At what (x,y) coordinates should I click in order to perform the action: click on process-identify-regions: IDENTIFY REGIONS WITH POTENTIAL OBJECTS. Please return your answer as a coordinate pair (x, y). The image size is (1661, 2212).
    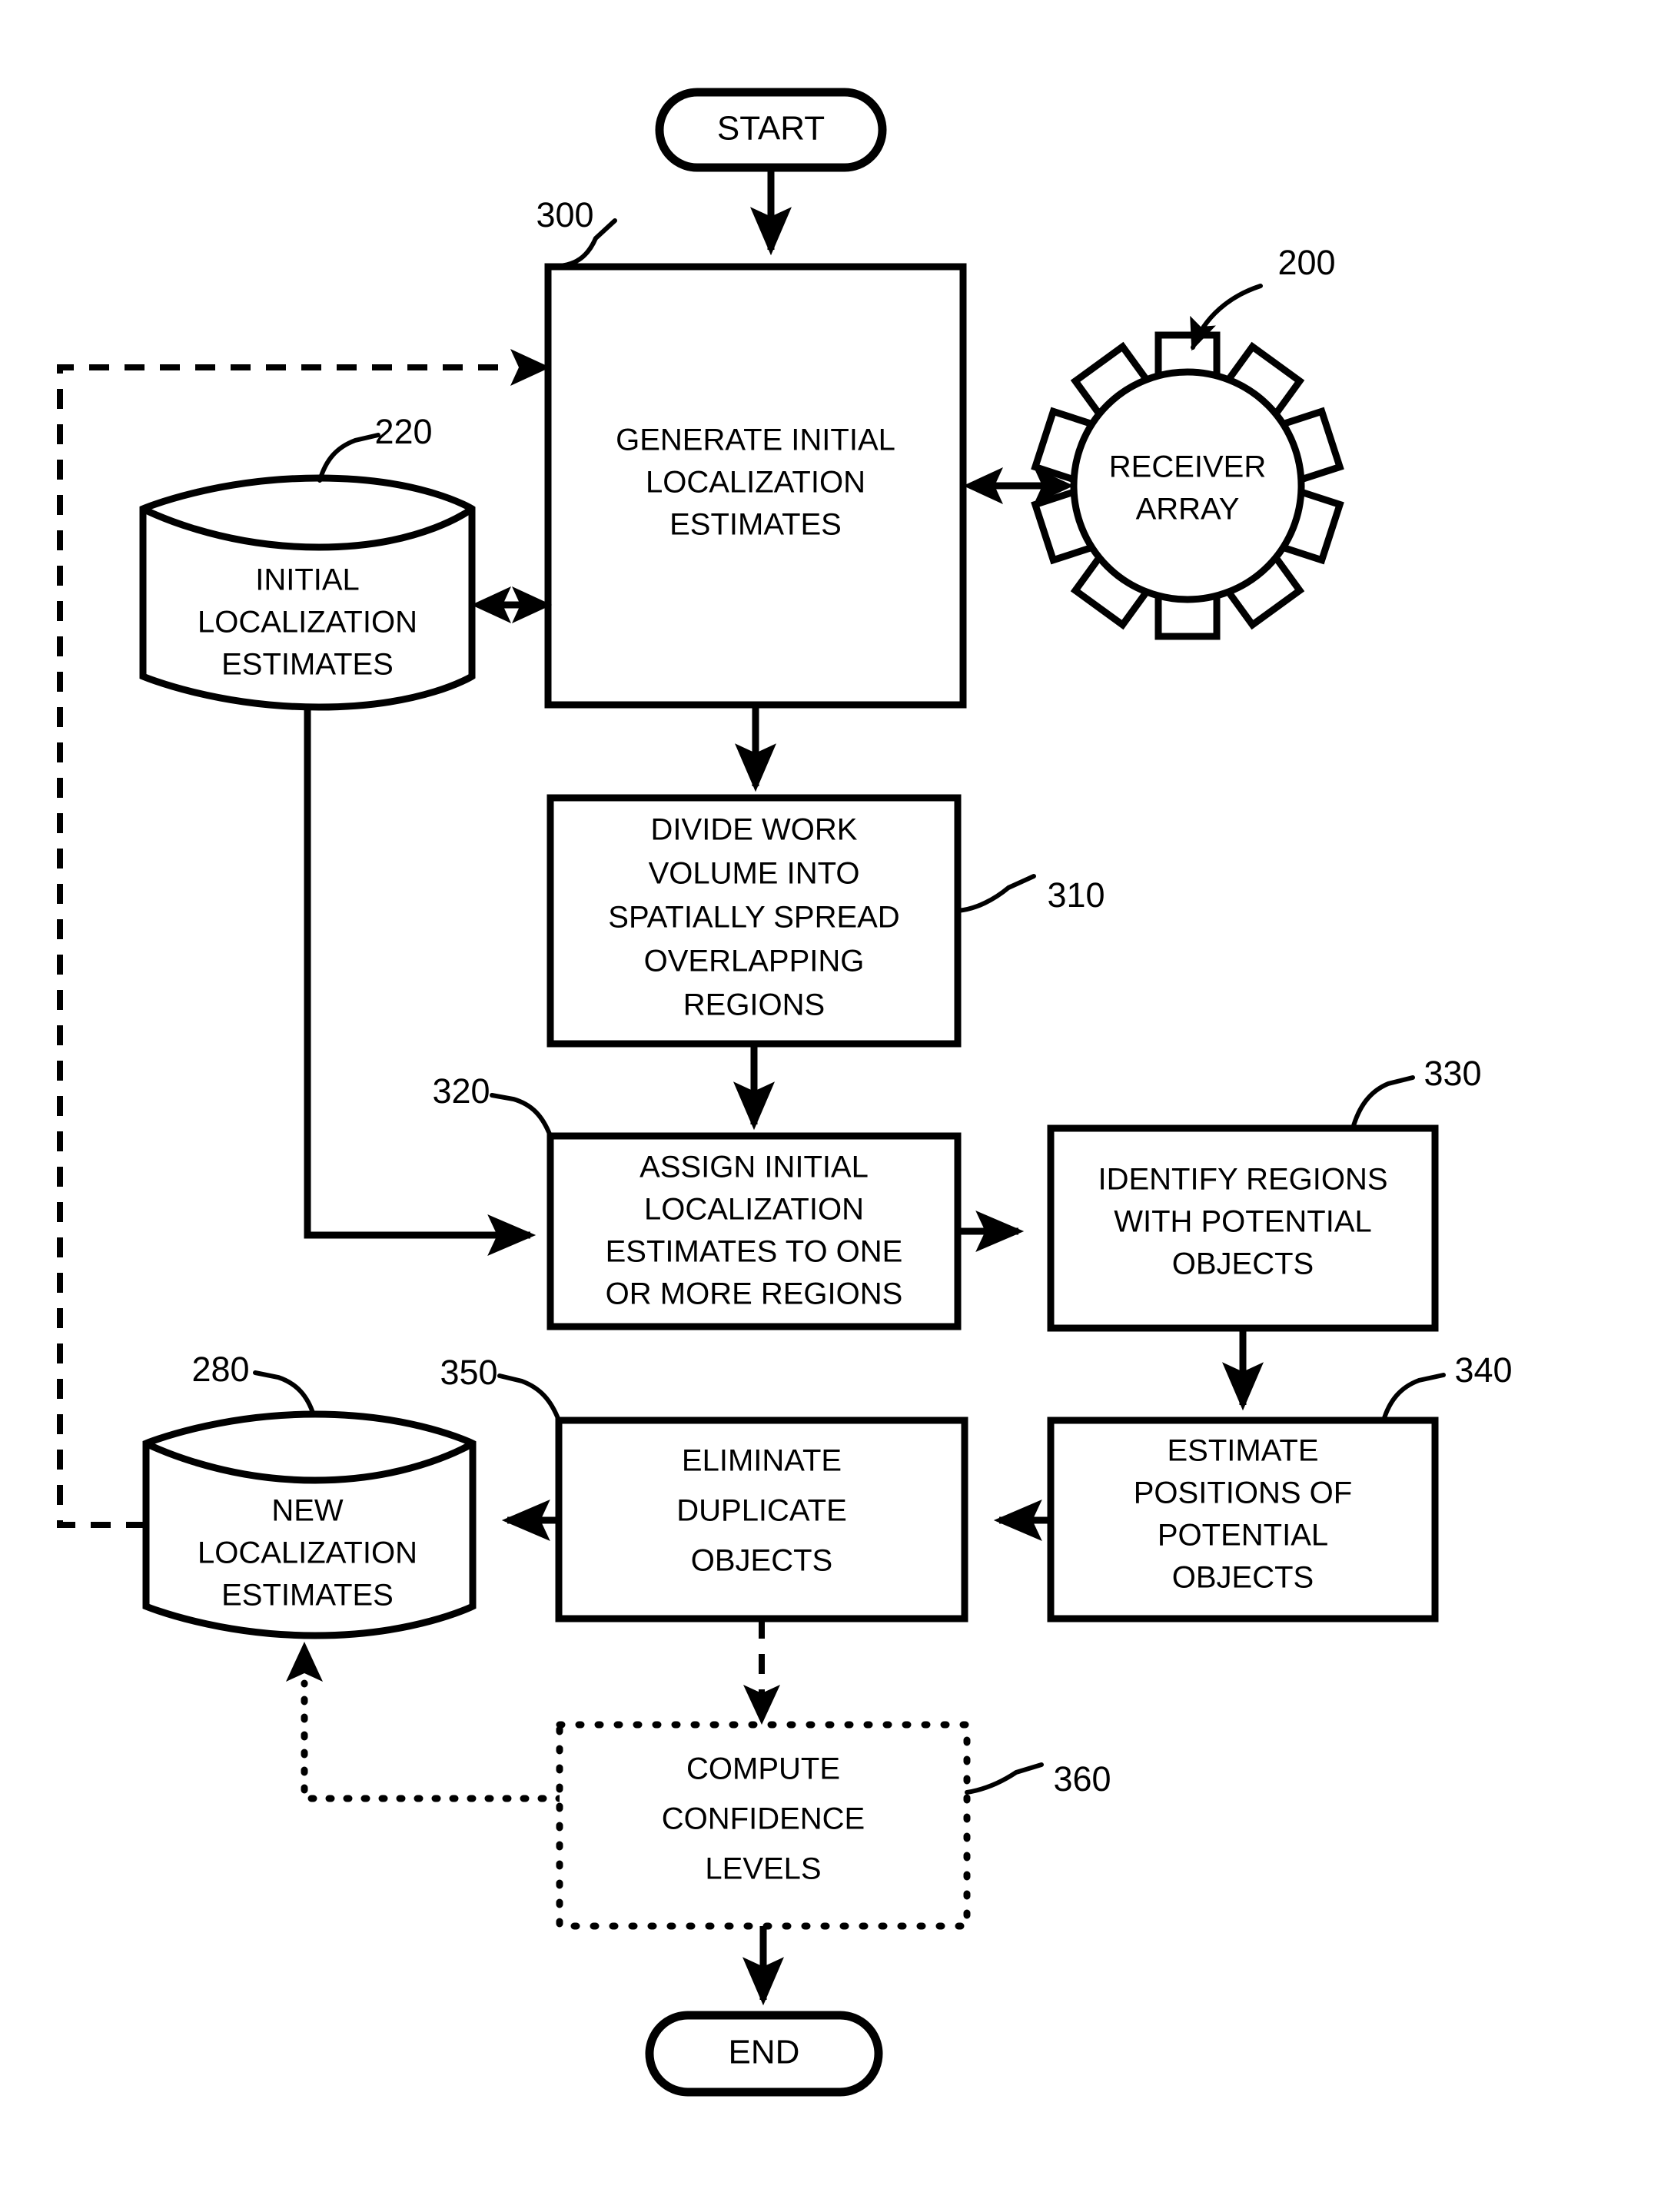
    Looking at the image, I should click on (1243, 1228).